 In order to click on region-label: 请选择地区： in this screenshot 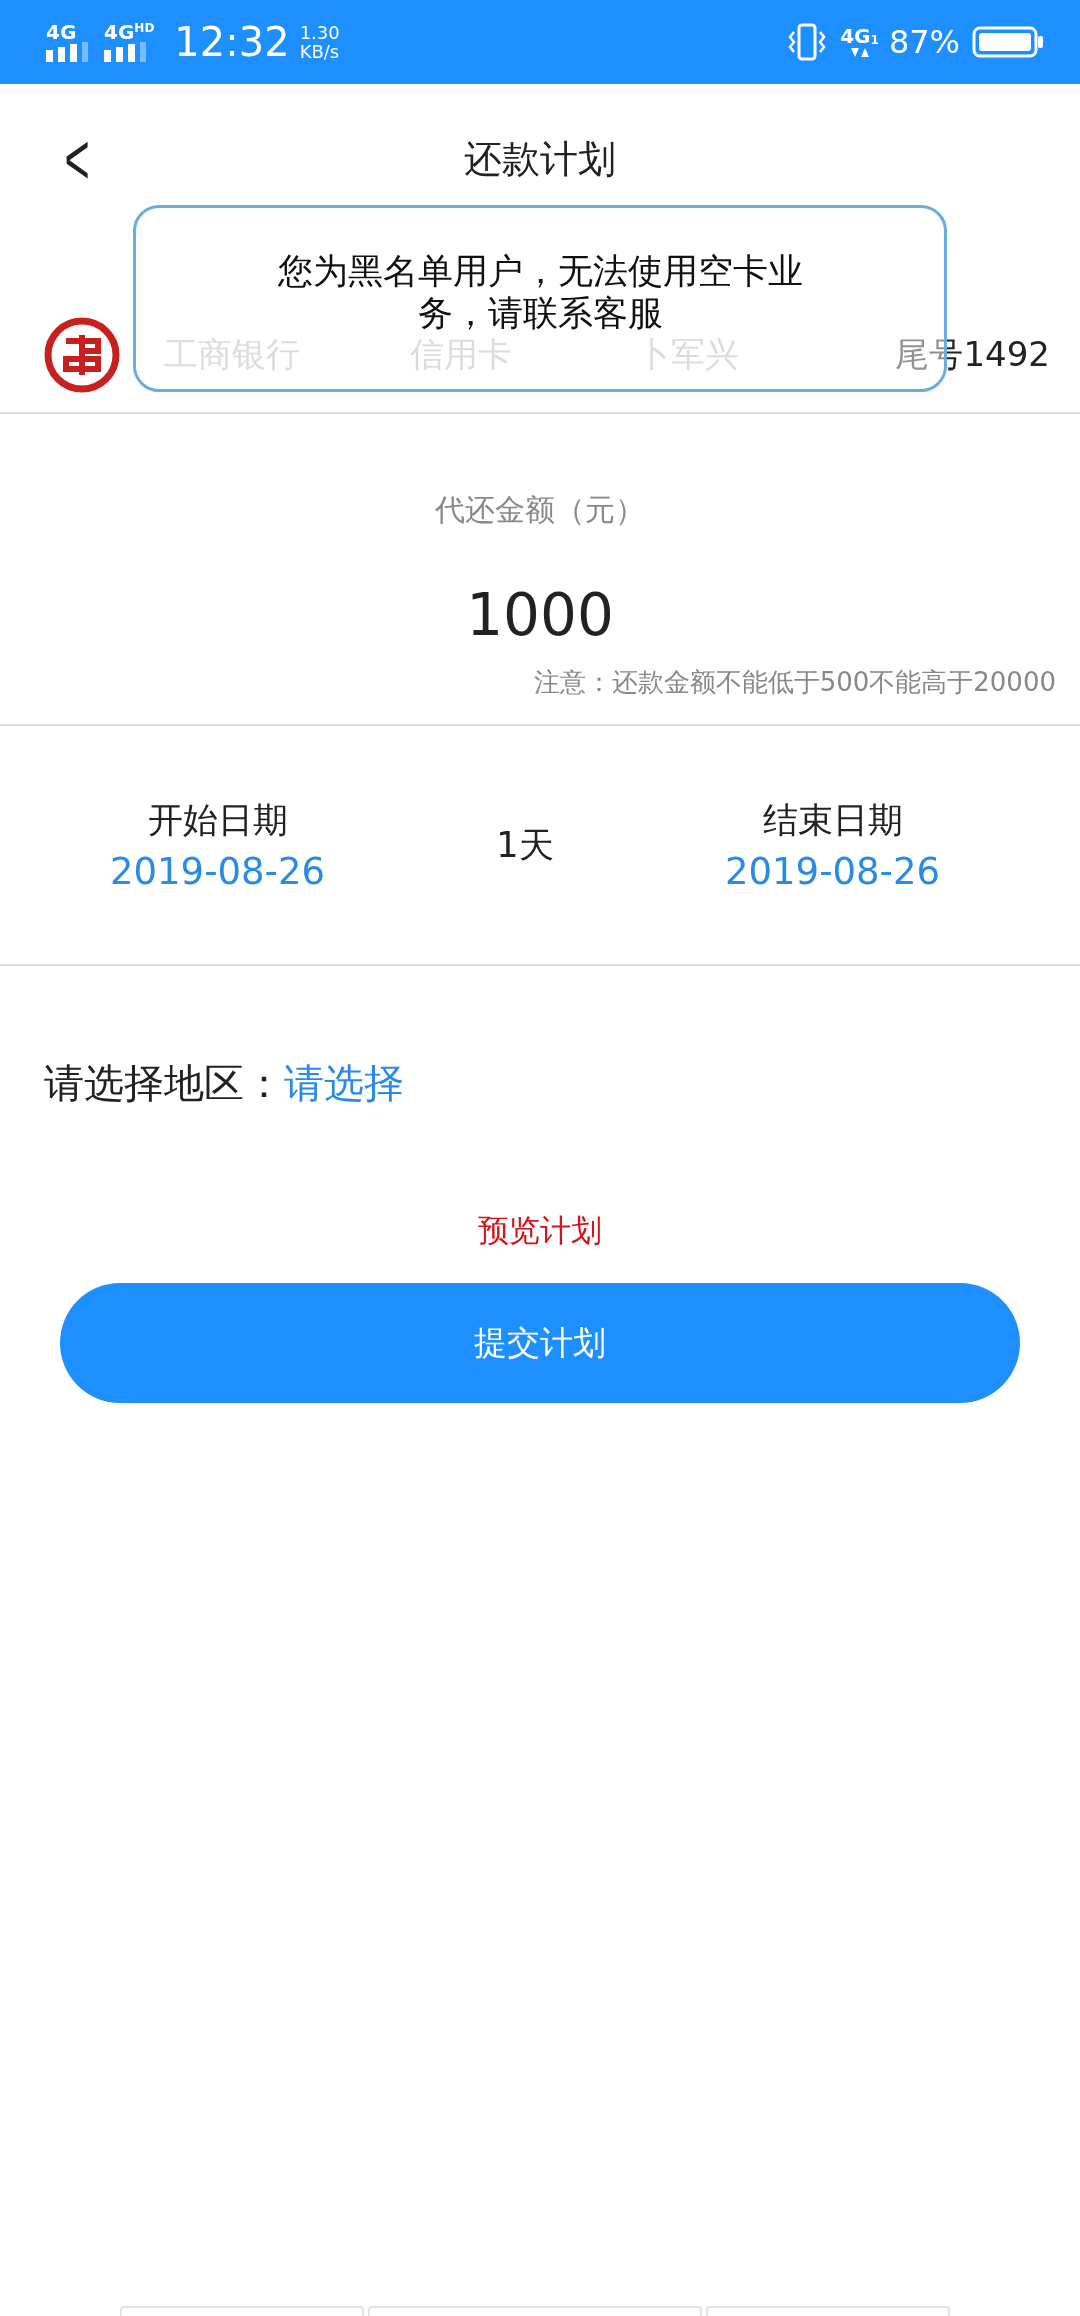, I will do `click(164, 1083)`.